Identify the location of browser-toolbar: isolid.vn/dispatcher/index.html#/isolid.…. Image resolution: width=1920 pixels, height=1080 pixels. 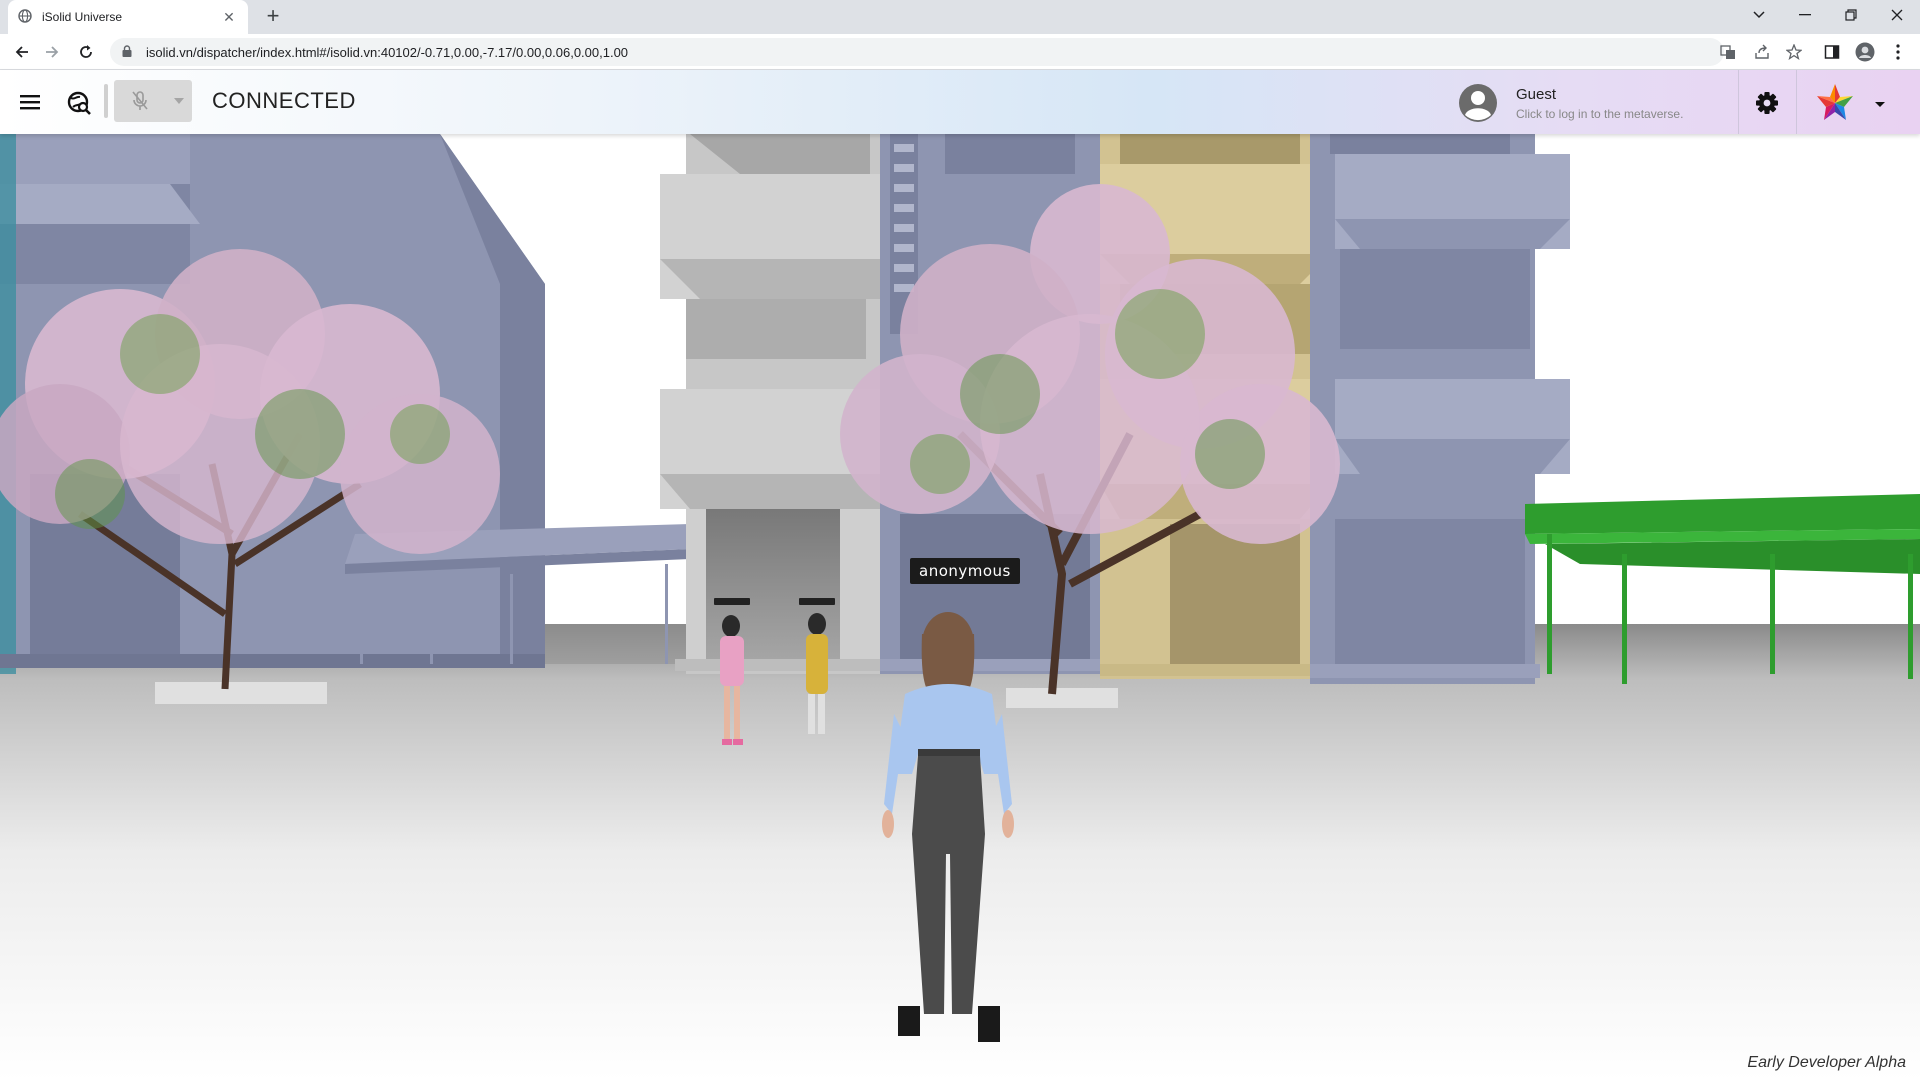
(960, 52).